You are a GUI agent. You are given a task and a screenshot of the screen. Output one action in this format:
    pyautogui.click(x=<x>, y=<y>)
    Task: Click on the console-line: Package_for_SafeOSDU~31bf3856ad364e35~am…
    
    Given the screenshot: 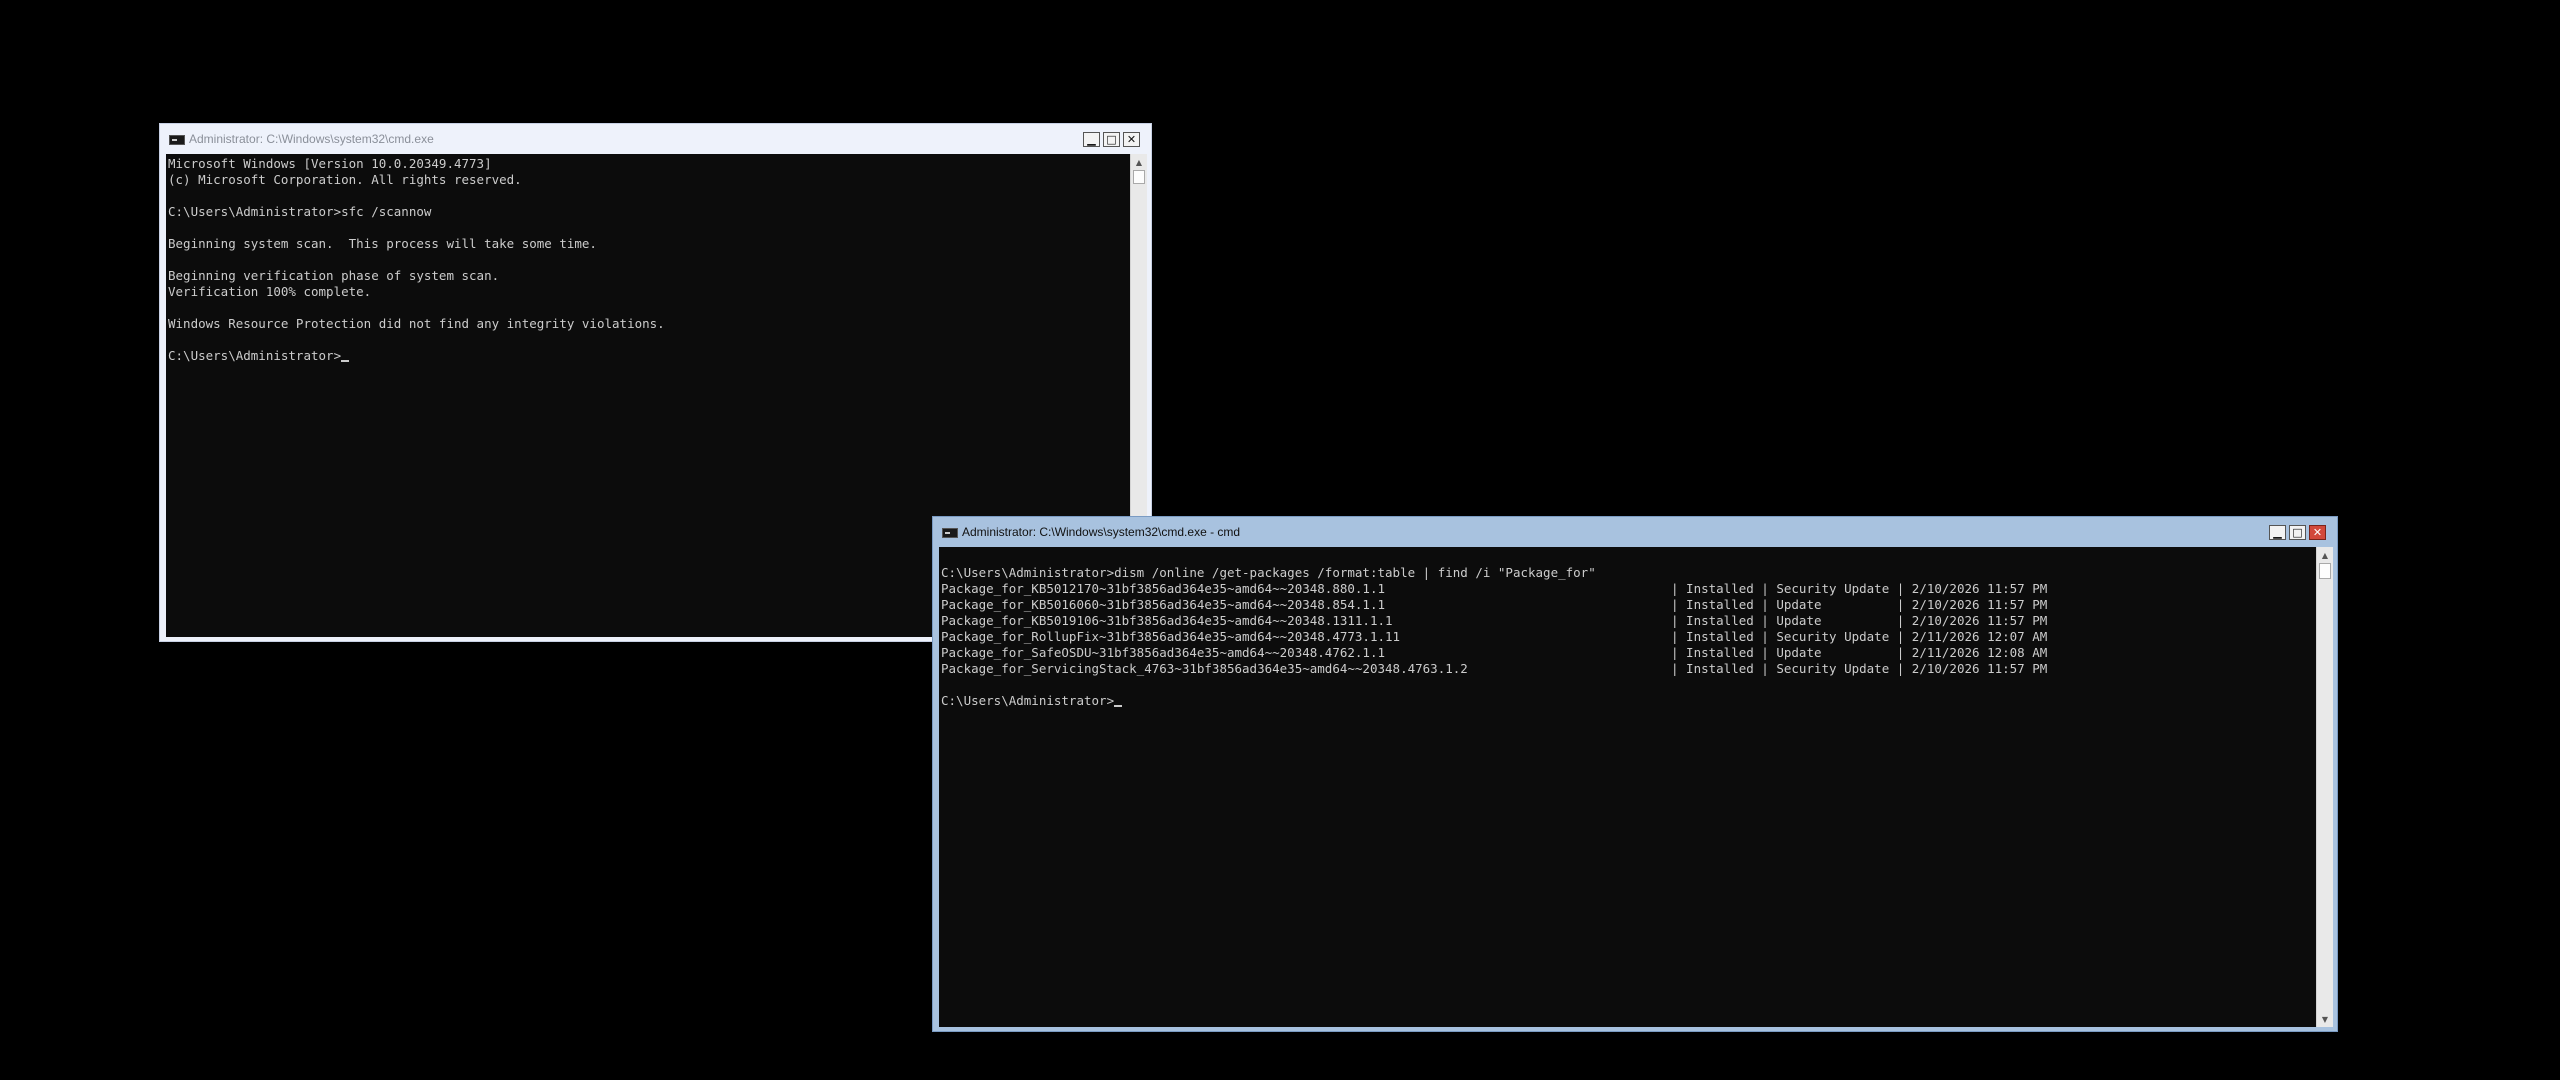 What is the action you would take?
    pyautogui.click(x=1494, y=652)
    